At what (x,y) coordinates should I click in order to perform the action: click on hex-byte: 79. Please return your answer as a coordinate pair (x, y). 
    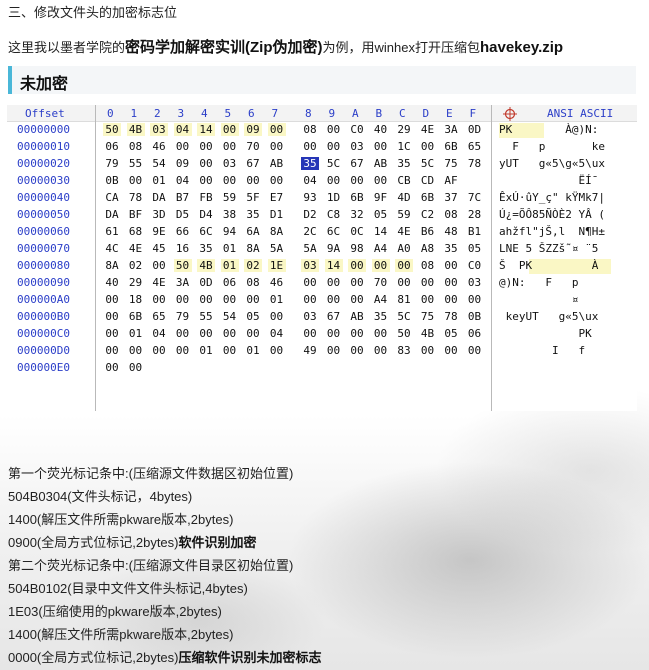
    Looking at the image, I should click on (112, 163).